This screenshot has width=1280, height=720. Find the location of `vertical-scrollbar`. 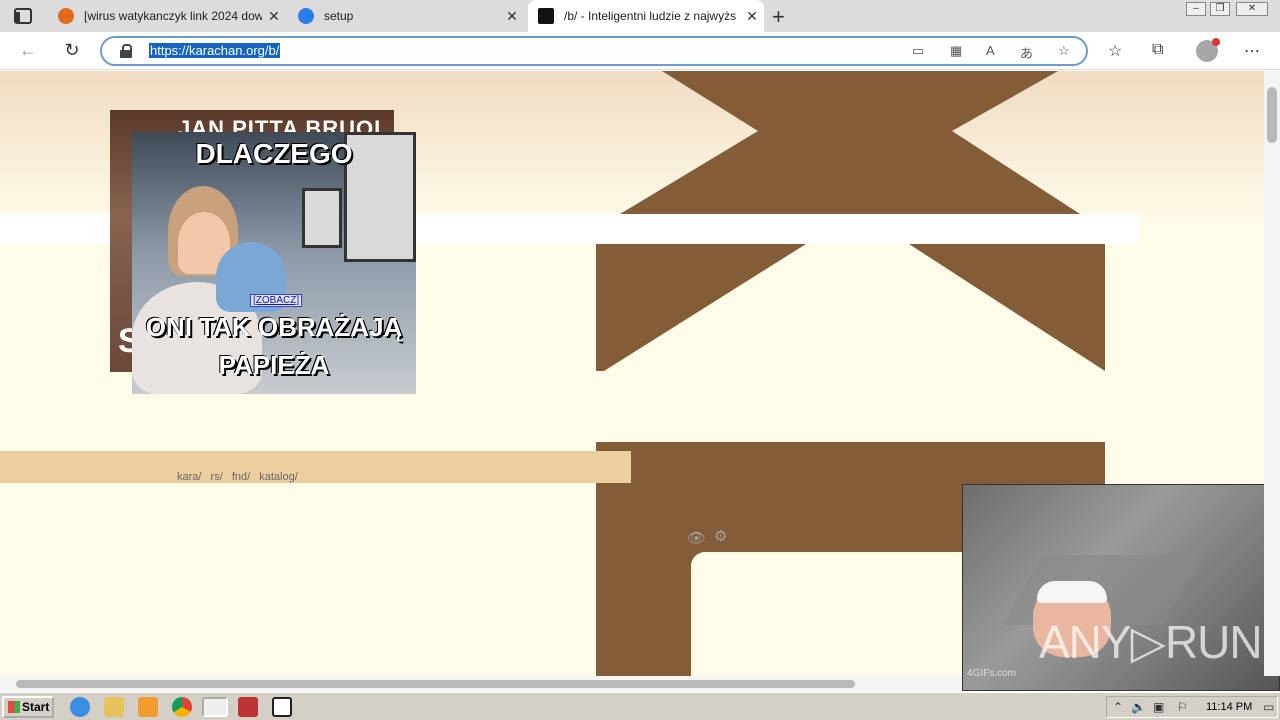

vertical-scrollbar is located at coordinates (1272, 373).